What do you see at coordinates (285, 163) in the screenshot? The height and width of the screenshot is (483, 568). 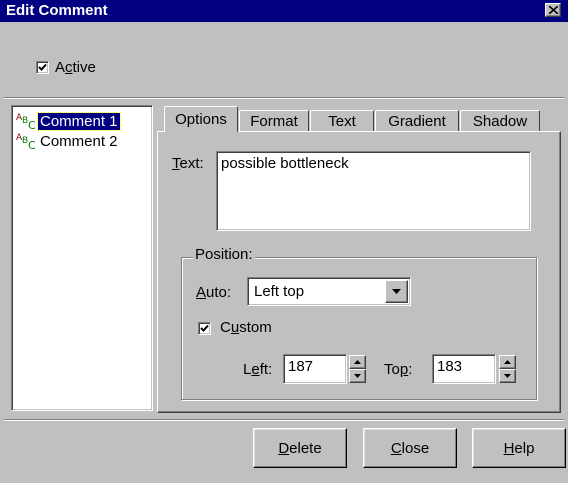 I see `comment-text-value: possible bottleneck` at bounding box center [285, 163].